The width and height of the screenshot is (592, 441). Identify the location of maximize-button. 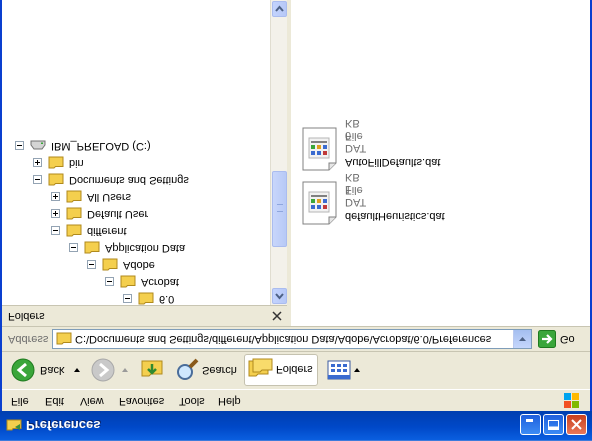
(553, 424).